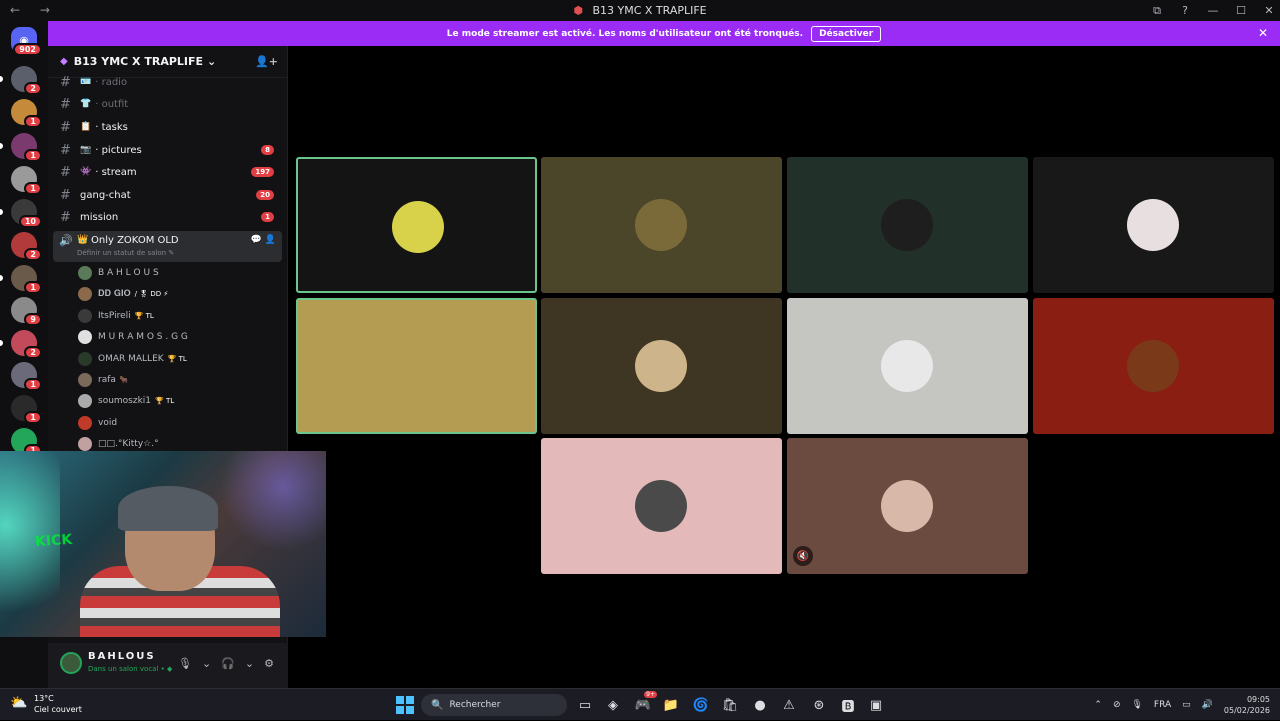  Describe the element at coordinates (103, 380) in the screenshot. I see `voice-member: rafa 🐂` at that location.